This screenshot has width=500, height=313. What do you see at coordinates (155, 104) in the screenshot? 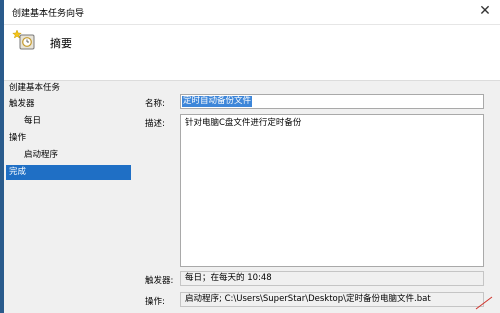
I see `name-label: 名称:` at bounding box center [155, 104].